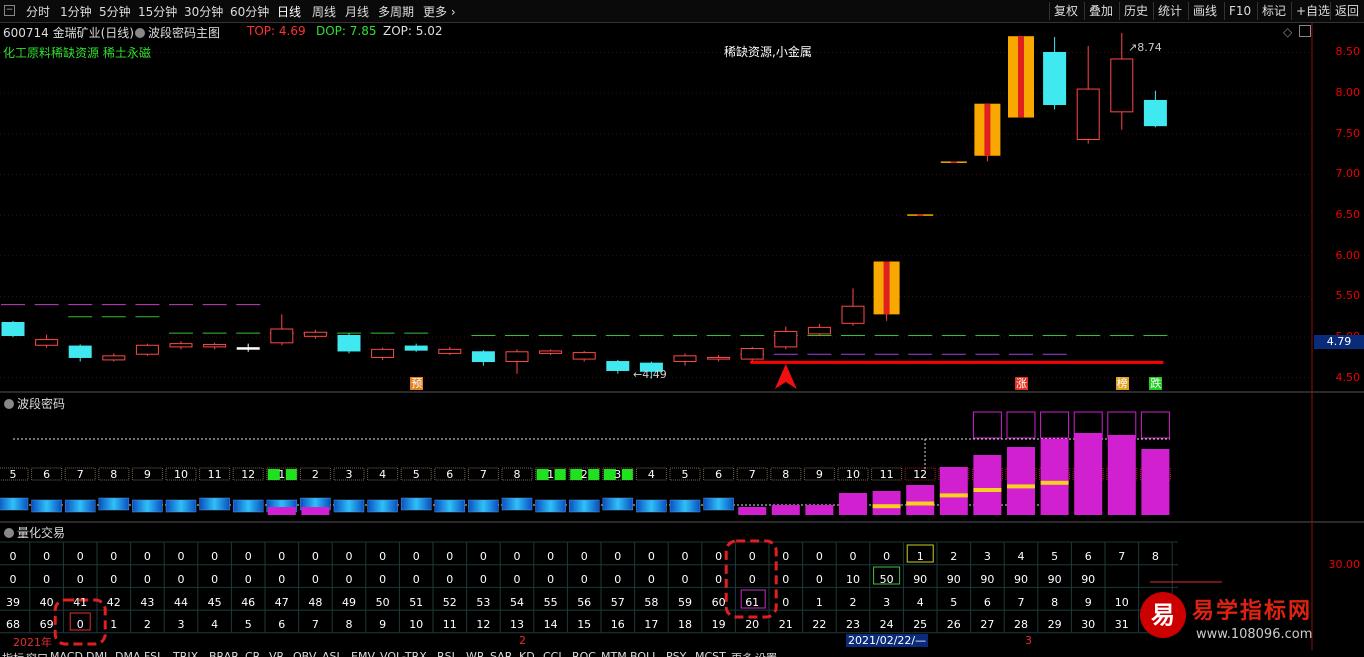 The width and height of the screenshot is (1364, 657). Describe the element at coordinates (363, 653) in the screenshot. I see `indicator-tab: EMV` at that location.